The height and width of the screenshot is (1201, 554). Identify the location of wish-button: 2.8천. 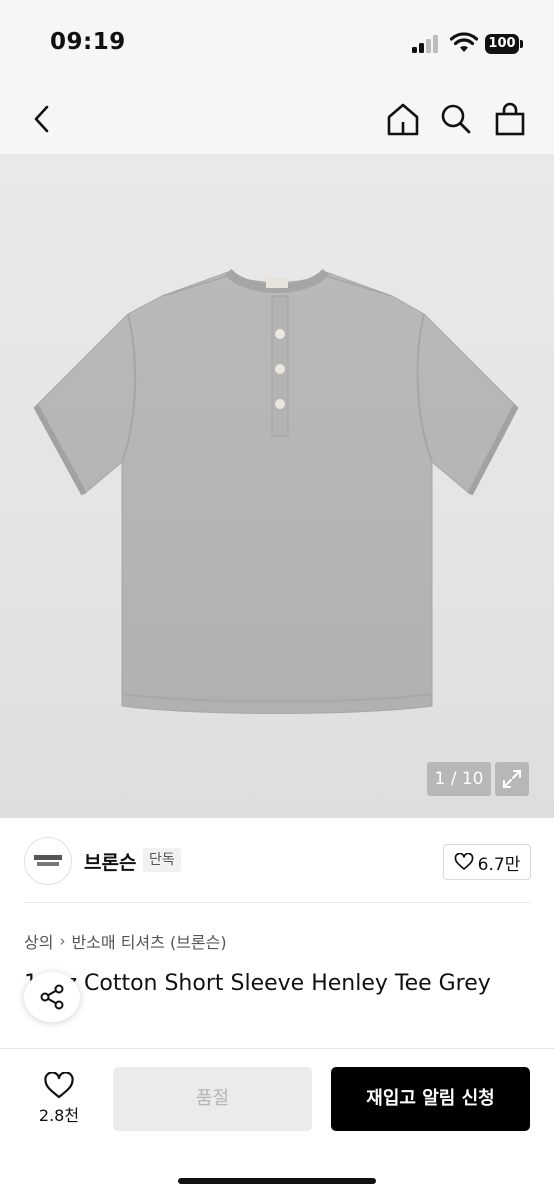
(59, 1099).